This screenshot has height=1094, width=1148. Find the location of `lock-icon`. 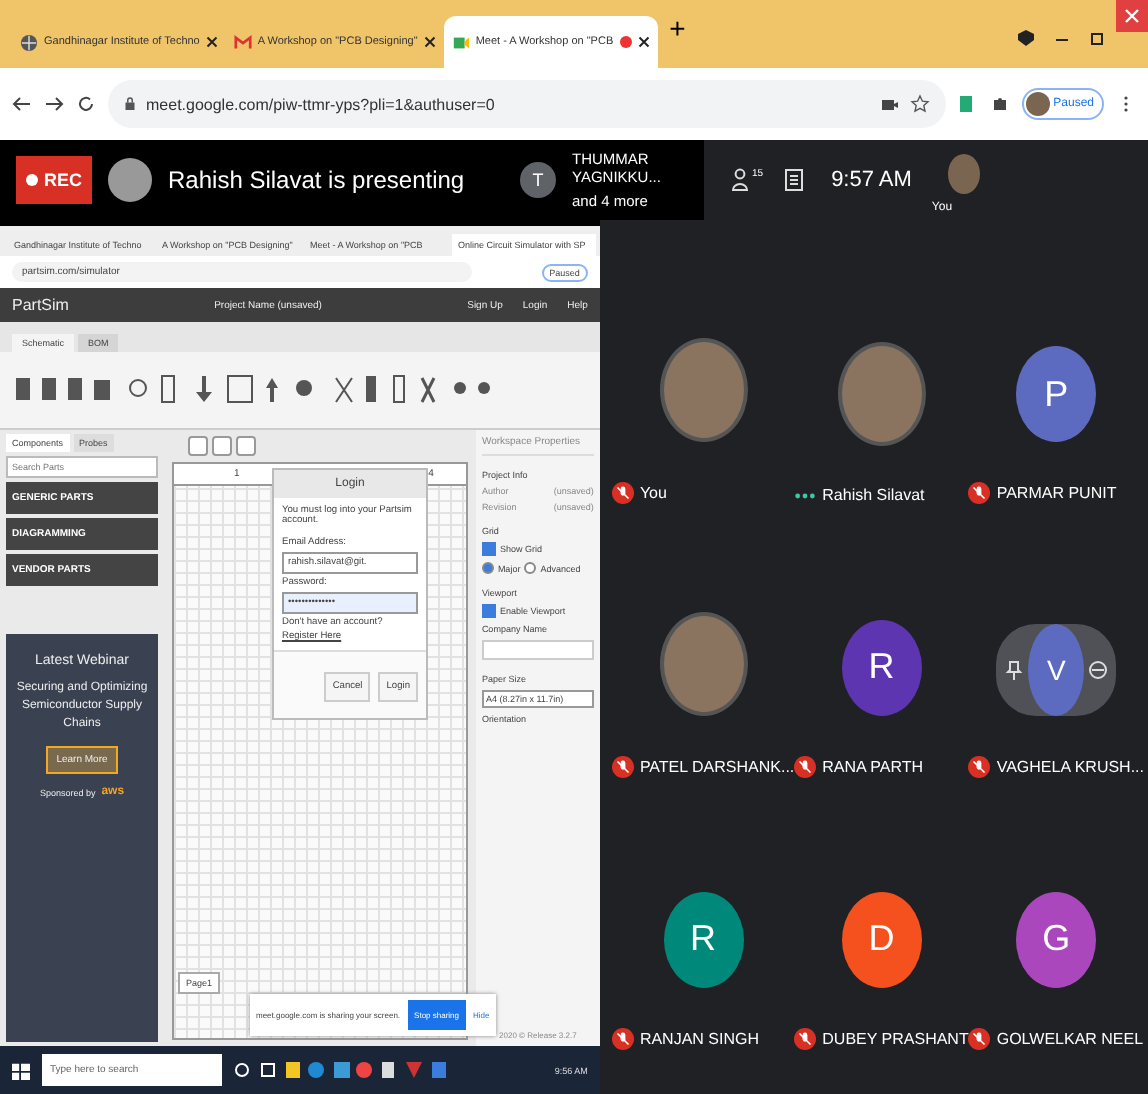

lock-icon is located at coordinates (130, 104).